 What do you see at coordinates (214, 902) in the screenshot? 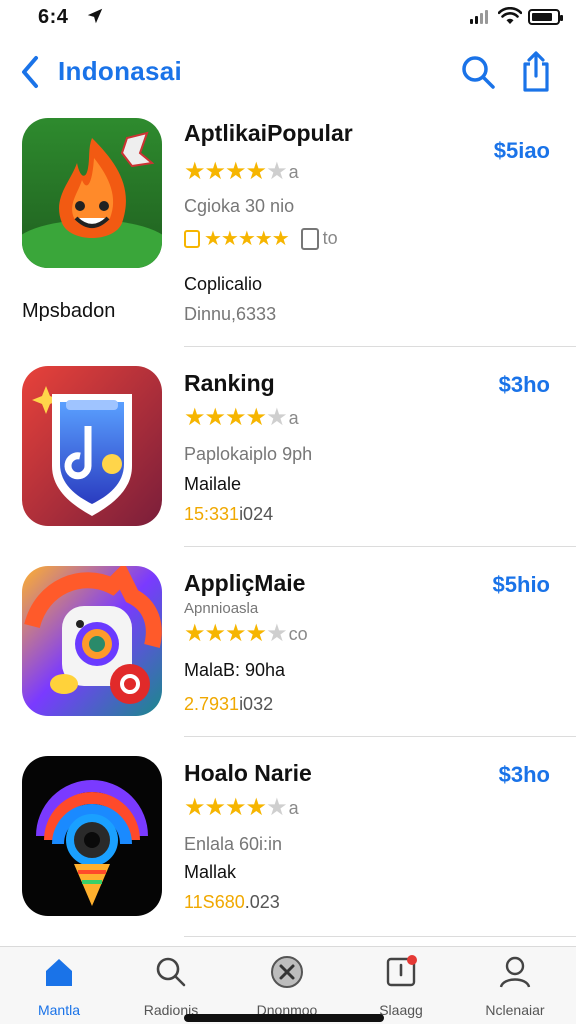
I see `app-meta-highlight: 11S680` at bounding box center [214, 902].